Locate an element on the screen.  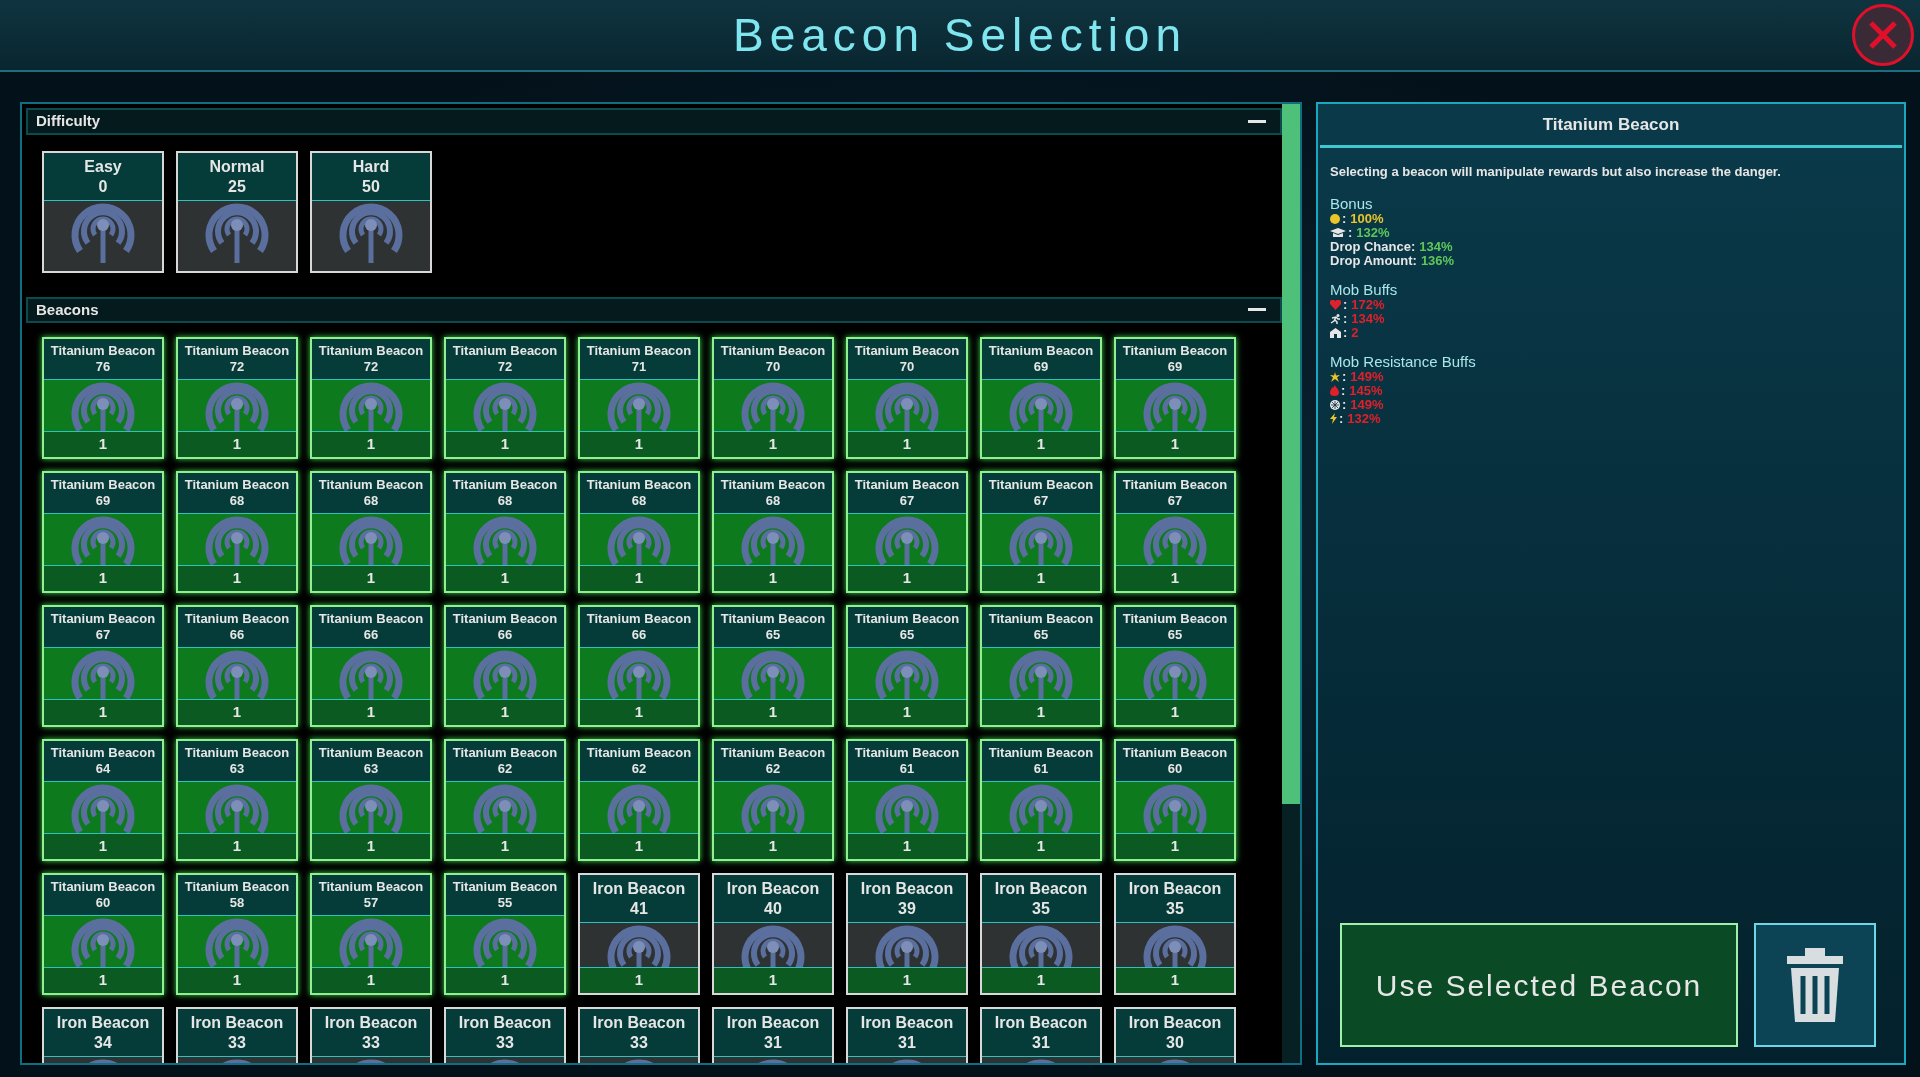
section-header: Difficulty is located at coordinates (654, 121).